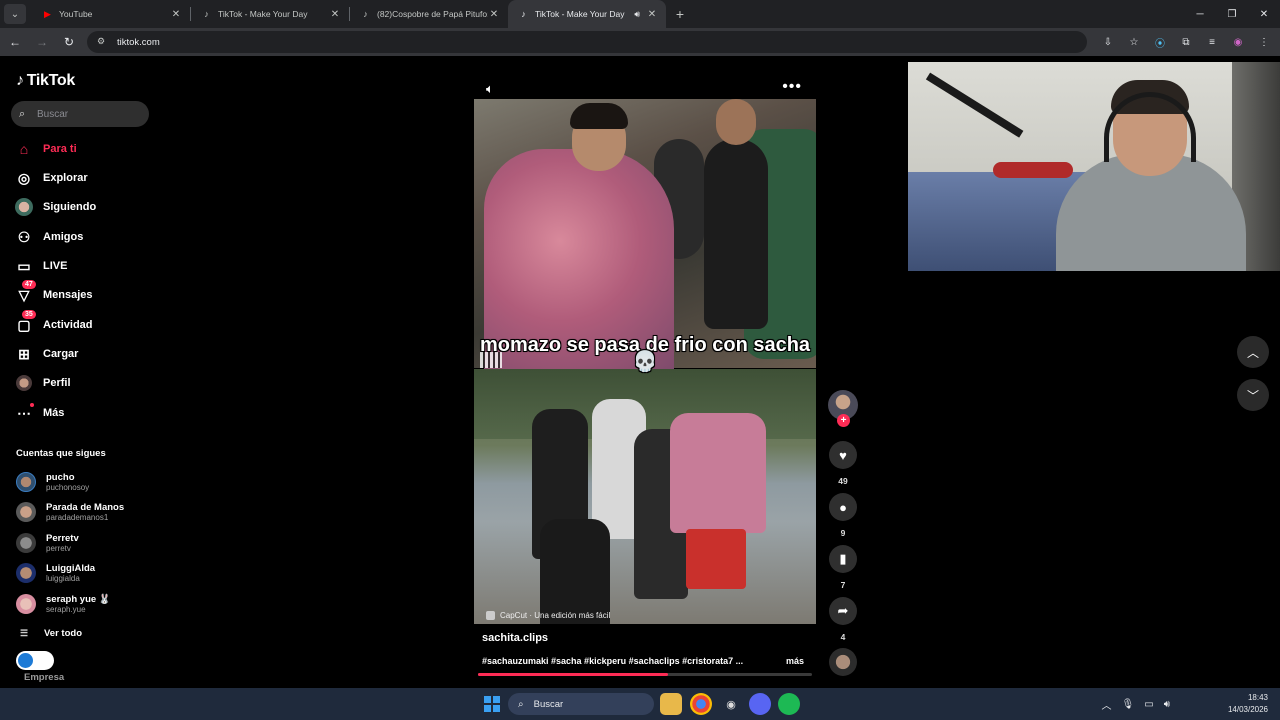  What do you see at coordinates (1247, 709) in the screenshot?
I see `clock-date: 14/03/2026` at bounding box center [1247, 709].